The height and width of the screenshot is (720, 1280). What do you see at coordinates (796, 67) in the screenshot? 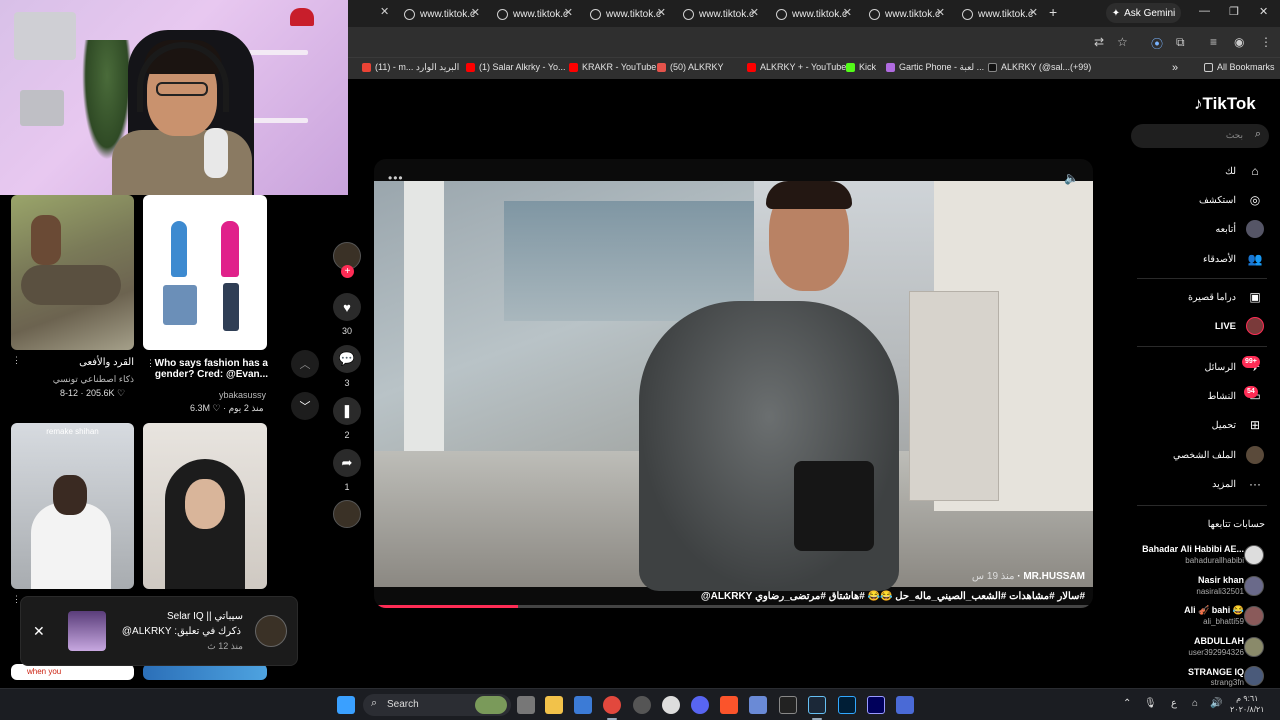
I see `bookmark: ALKRKY + - YouTube` at bounding box center [796, 67].